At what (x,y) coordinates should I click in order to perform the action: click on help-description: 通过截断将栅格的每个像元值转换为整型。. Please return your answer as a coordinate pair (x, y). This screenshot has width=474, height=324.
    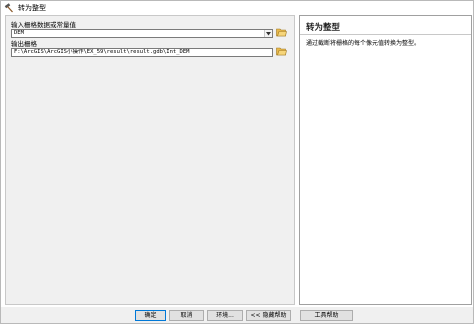
    Looking at the image, I should click on (363, 43).